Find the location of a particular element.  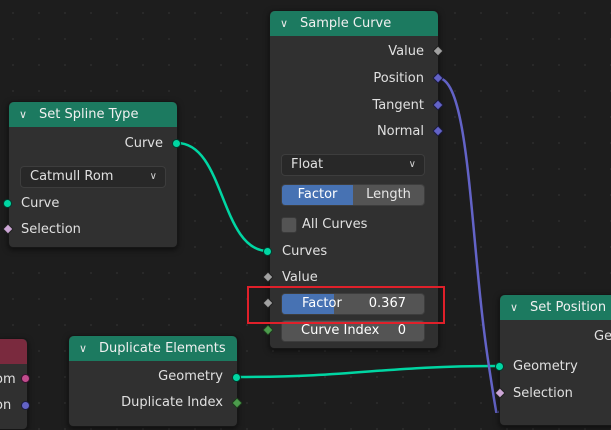

all-curves-checkbox is located at coordinates (289, 225).